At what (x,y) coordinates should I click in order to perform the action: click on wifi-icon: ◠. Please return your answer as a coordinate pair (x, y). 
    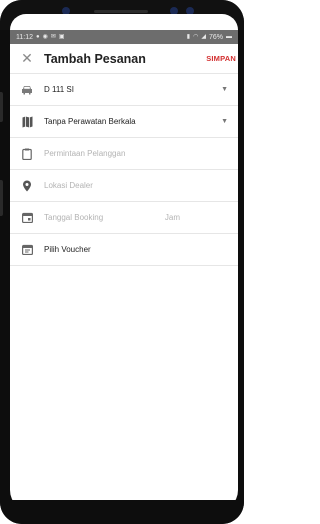
    Looking at the image, I should click on (196, 37).